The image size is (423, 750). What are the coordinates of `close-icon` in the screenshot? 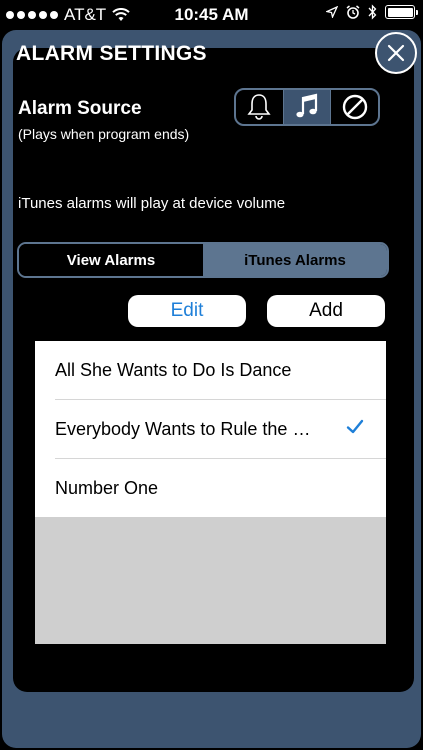 It's located at (396, 53).